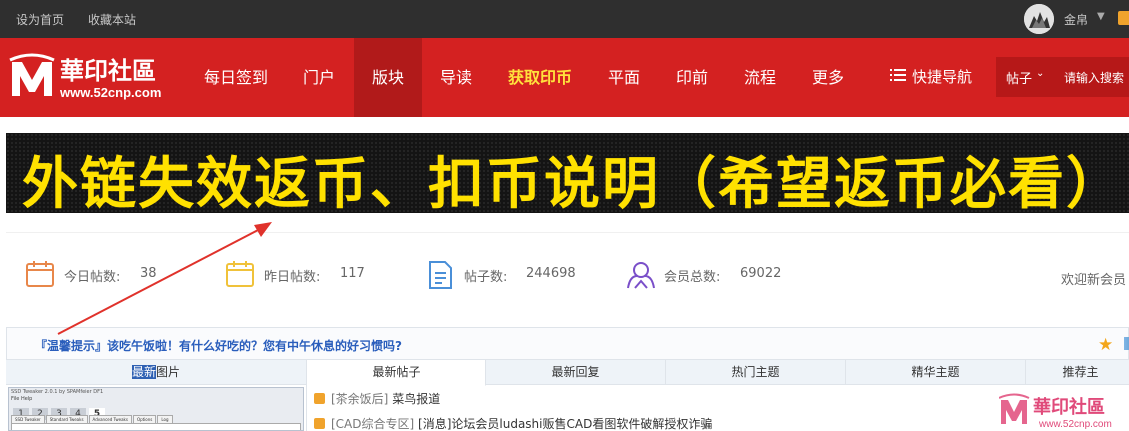 This screenshot has width=1129, height=431. Describe the element at coordinates (57, 392) in the screenshot. I see `thumb-window-title: SSD Tweaker 2.0.1 by SPAMfeier DF1` at that location.